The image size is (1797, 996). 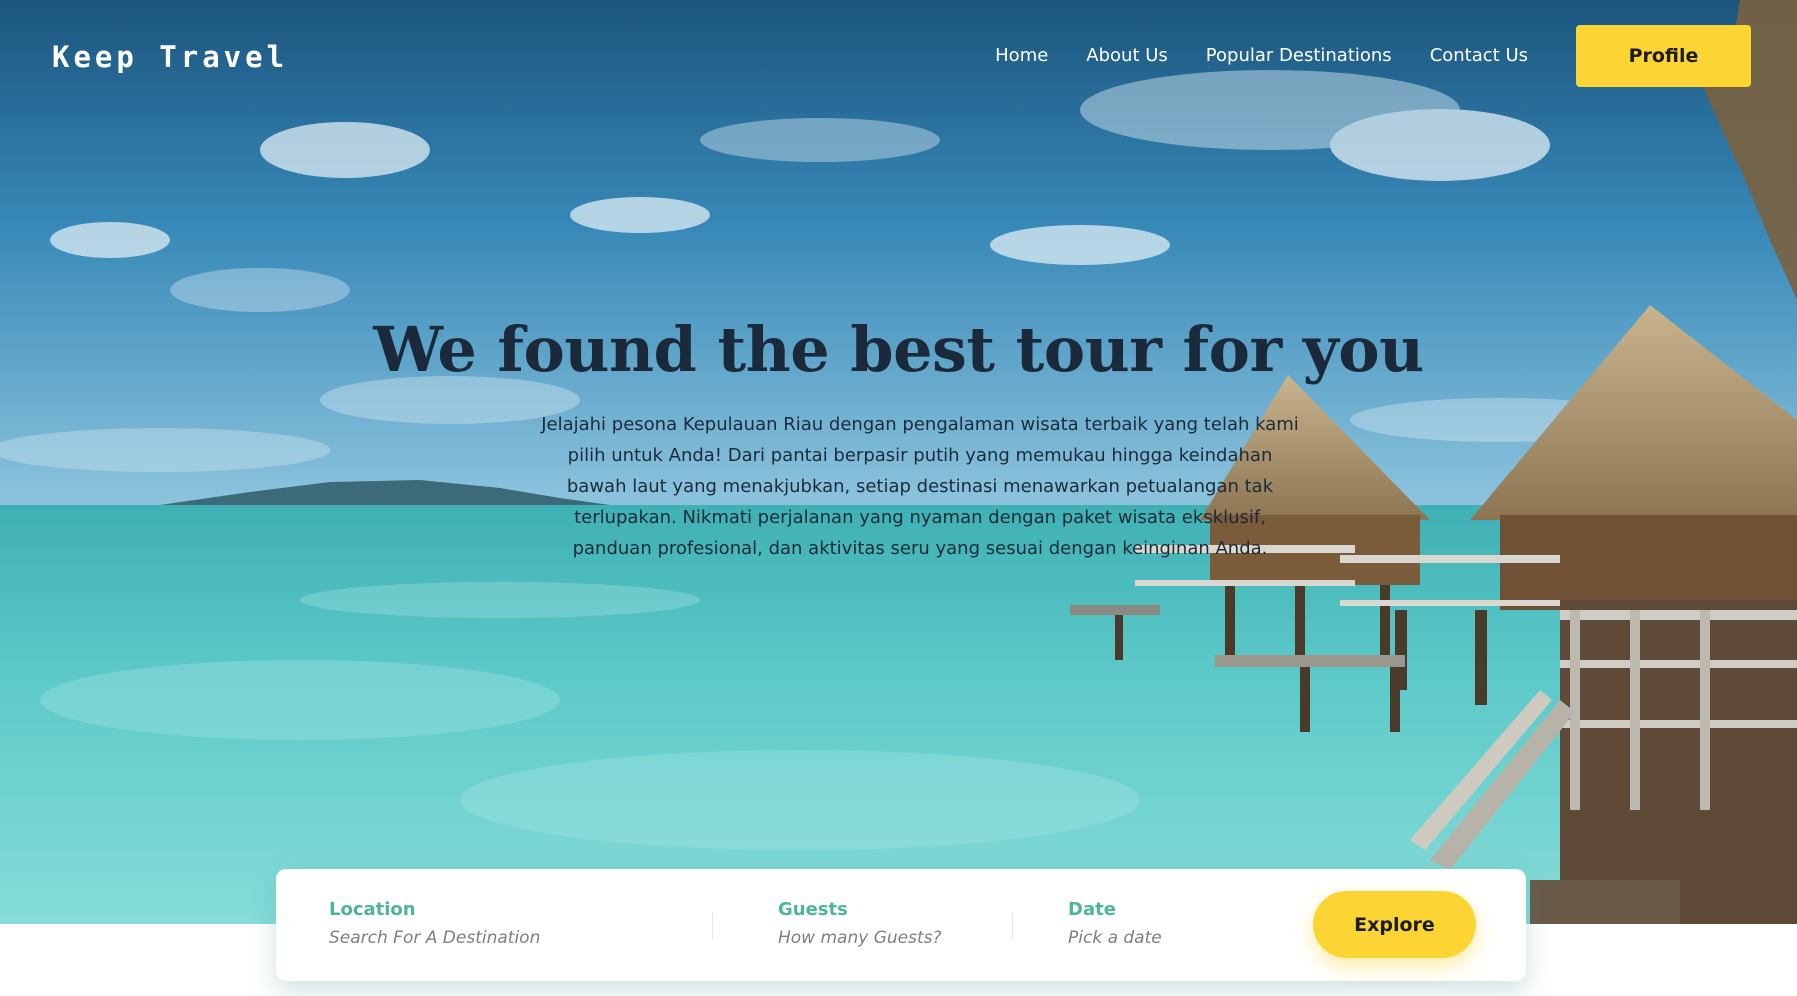 What do you see at coordinates (479, 923) in the screenshot?
I see `location-field: Location` at bounding box center [479, 923].